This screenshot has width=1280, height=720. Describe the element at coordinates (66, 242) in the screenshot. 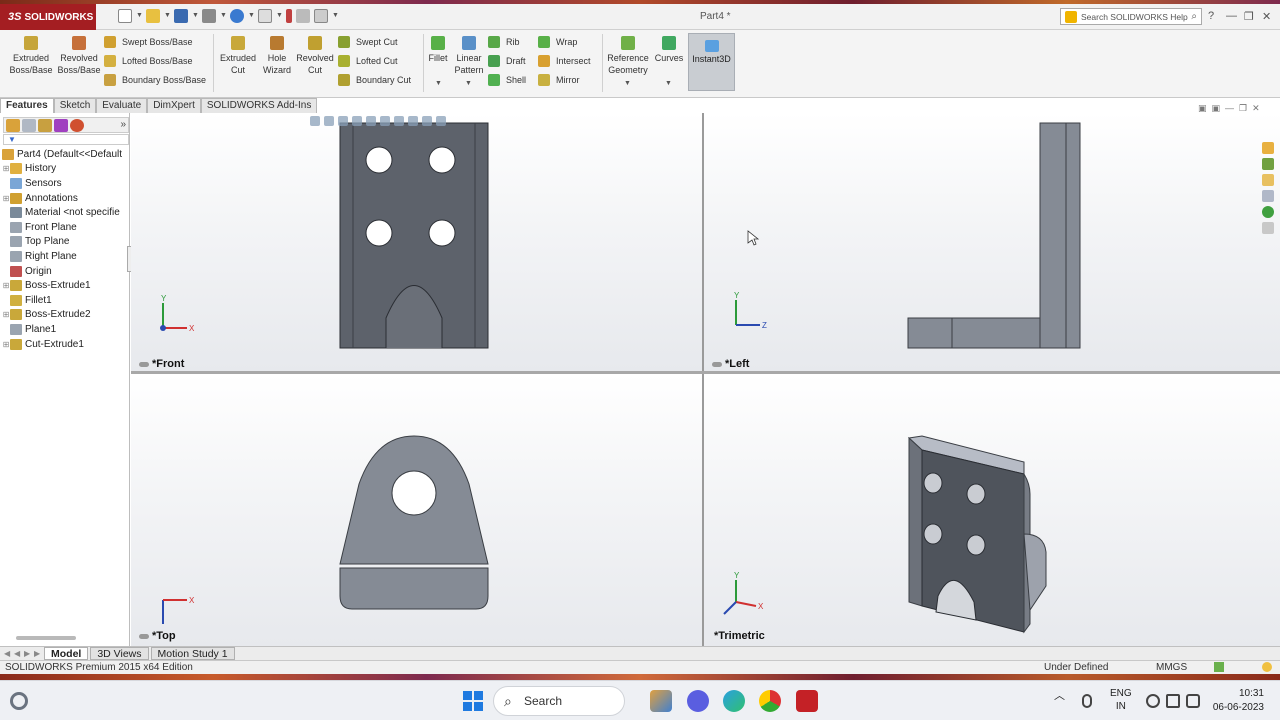

I see `tree-item: Top Plane` at that location.